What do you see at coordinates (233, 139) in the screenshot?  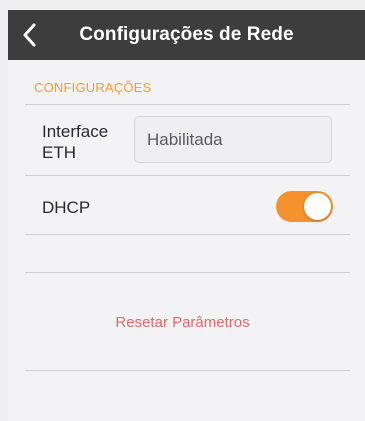 I see `interface-eth-field: Habilitada` at bounding box center [233, 139].